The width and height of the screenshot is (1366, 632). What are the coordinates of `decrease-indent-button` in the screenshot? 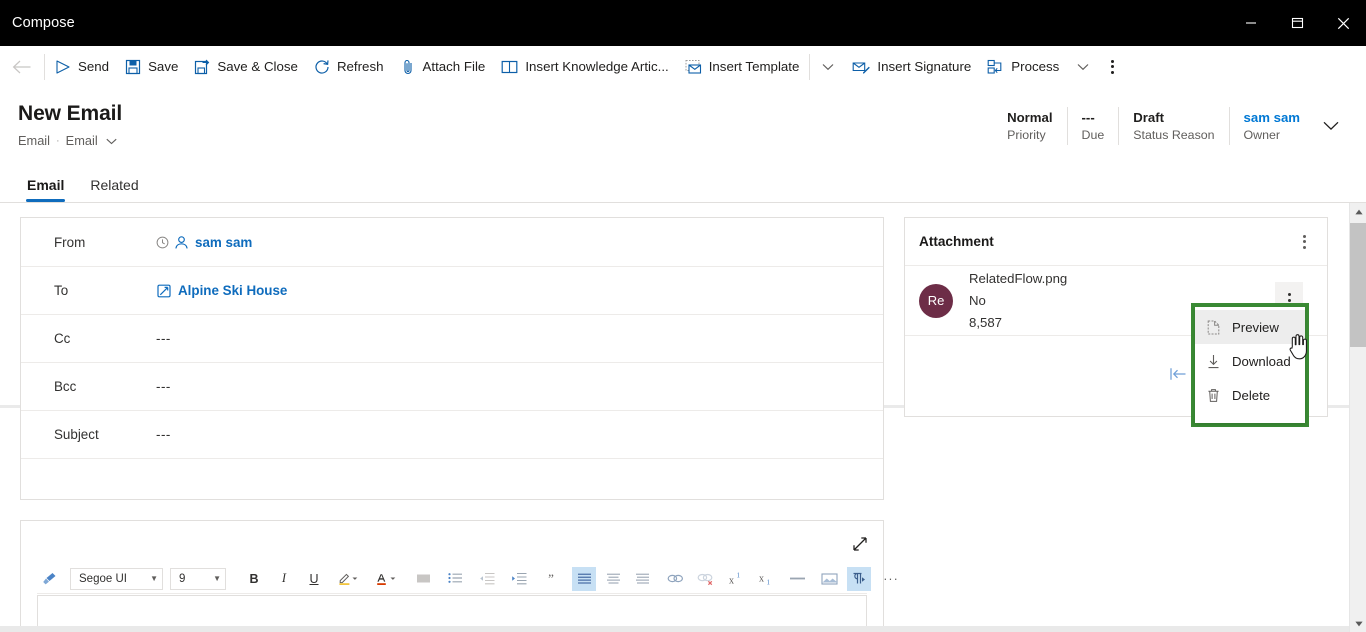 It's located at (487, 579).